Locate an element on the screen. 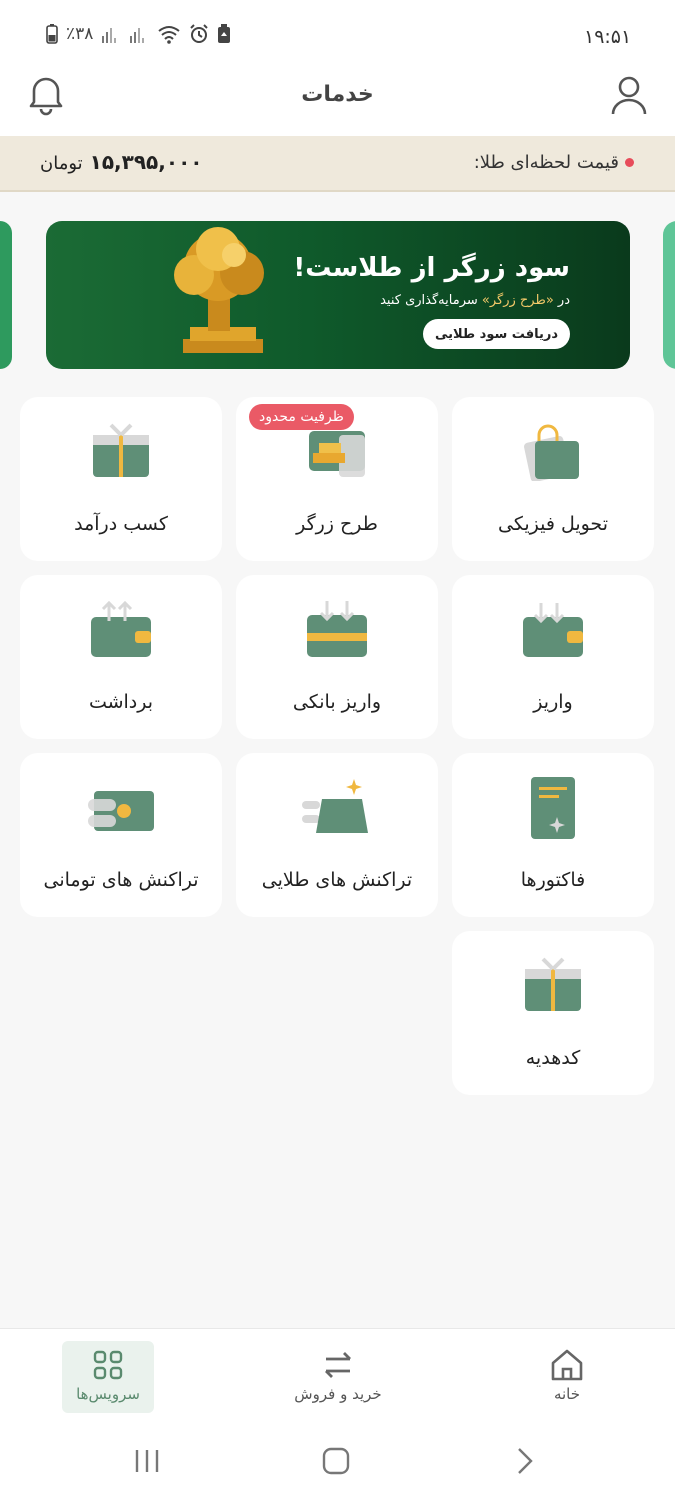  swap-arrows-icon is located at coordinates (338, 1365).